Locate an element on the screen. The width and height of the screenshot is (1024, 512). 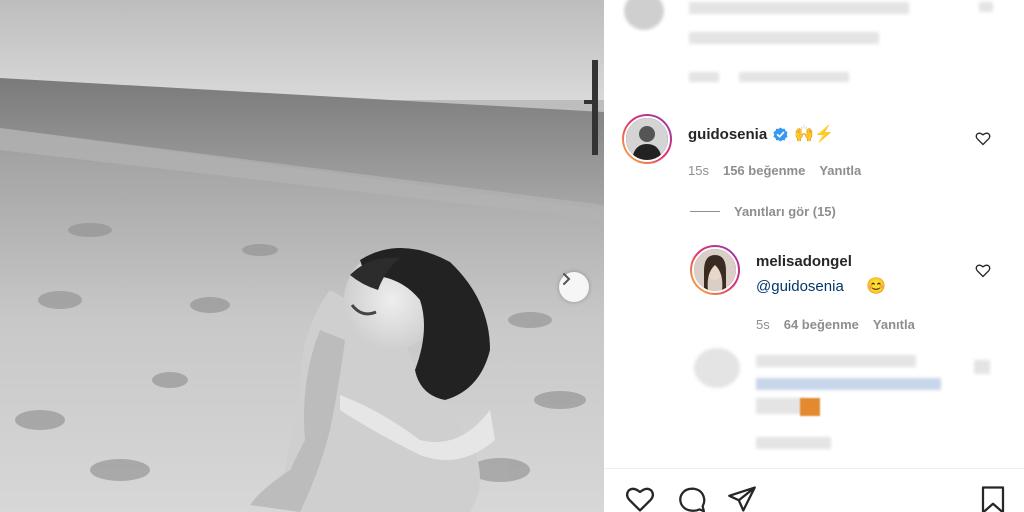
comment-likes: 156 beğenme is located at coordinates (764, 170).